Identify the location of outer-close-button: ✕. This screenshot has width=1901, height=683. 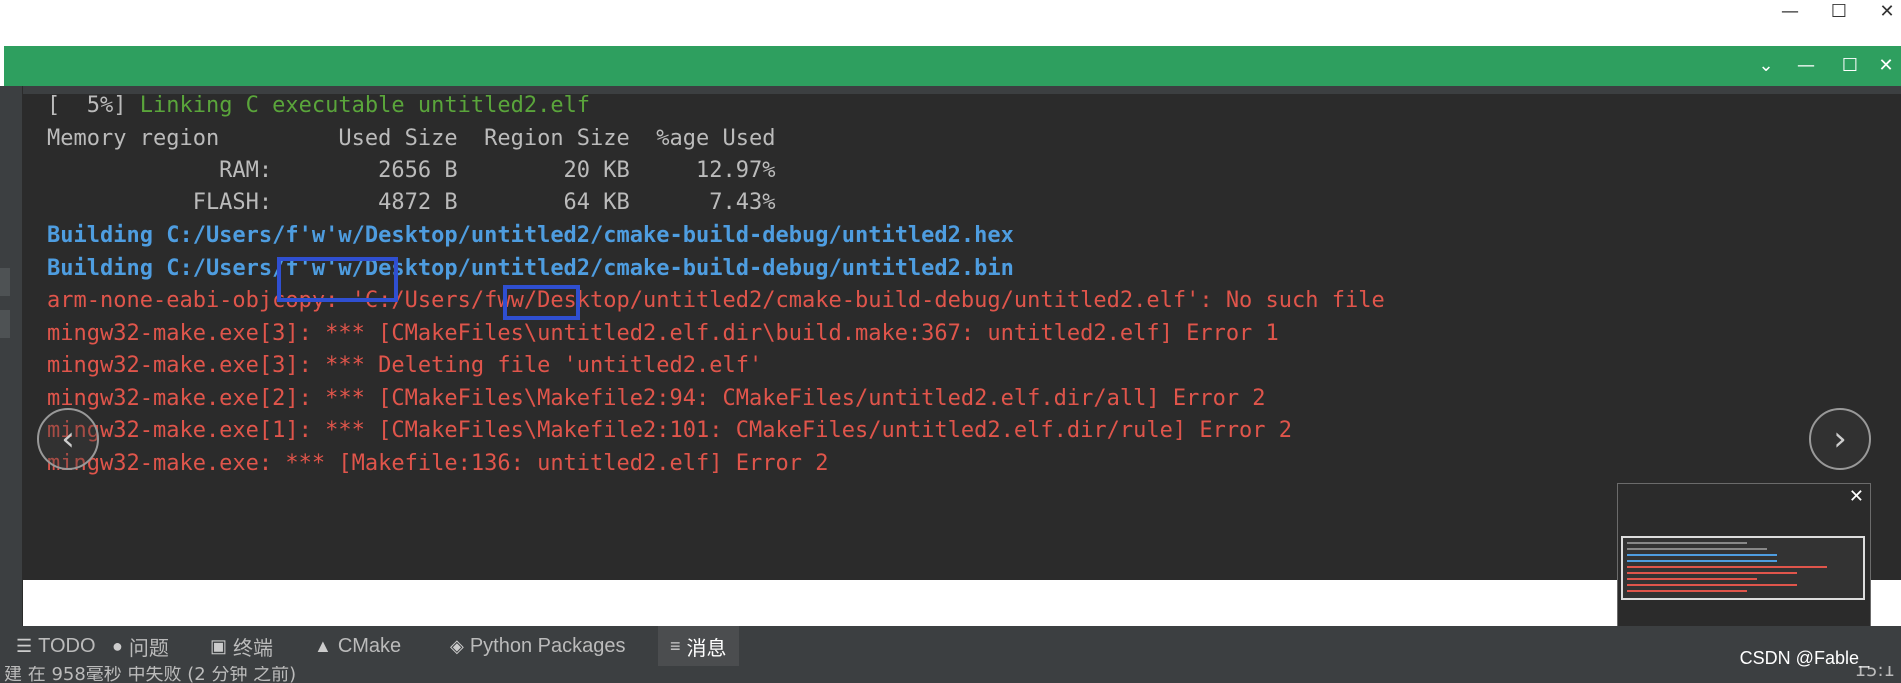
(1884, 12).